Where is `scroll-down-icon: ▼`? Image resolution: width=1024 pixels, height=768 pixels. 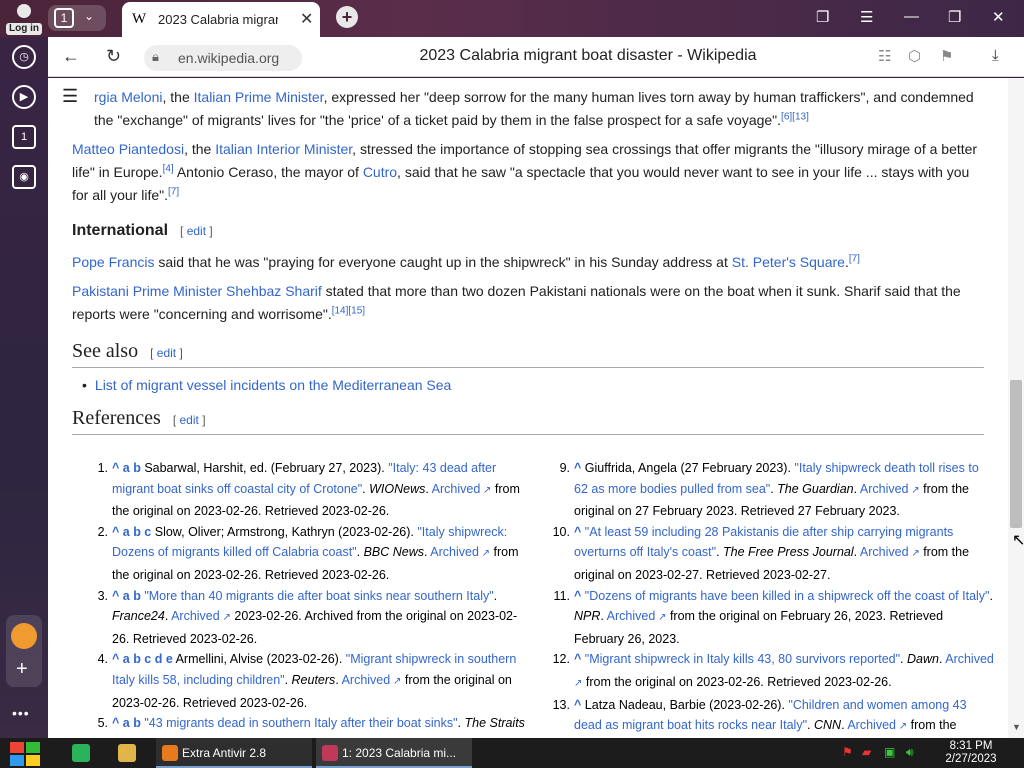 scroll-down-icon: ▼ is located at coordinates (1016, 727).